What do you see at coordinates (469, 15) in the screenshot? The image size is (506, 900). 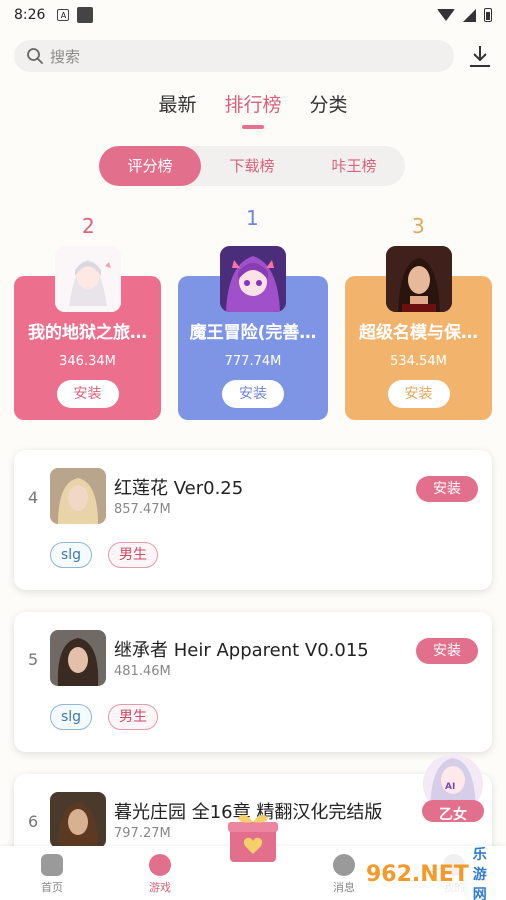 I see `signal-icon` at bounding box center [469, 15].